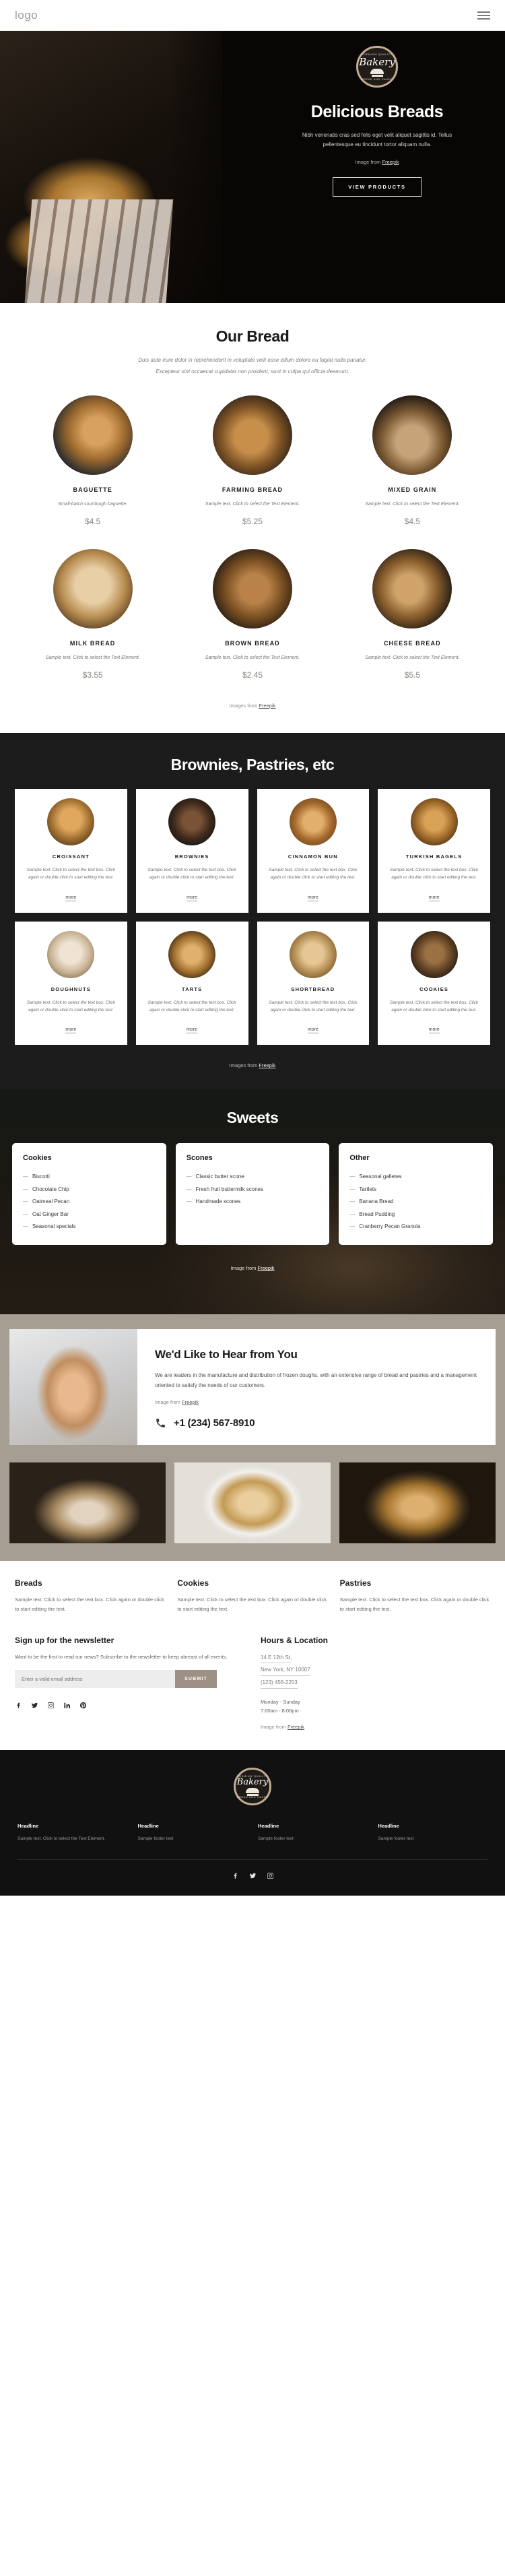  I want to click on sweets-list-item: — Fresh fruit buttermilk scones, so click(253, 1190).